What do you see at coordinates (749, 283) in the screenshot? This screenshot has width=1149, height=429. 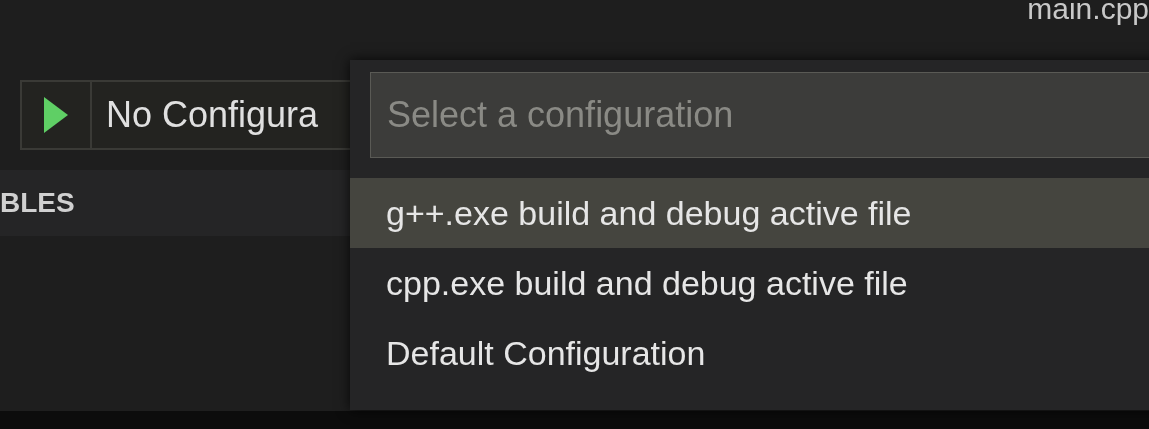 I see `configuration-option: cpp.exe build and debug active file` at bounding box center [749, 283].